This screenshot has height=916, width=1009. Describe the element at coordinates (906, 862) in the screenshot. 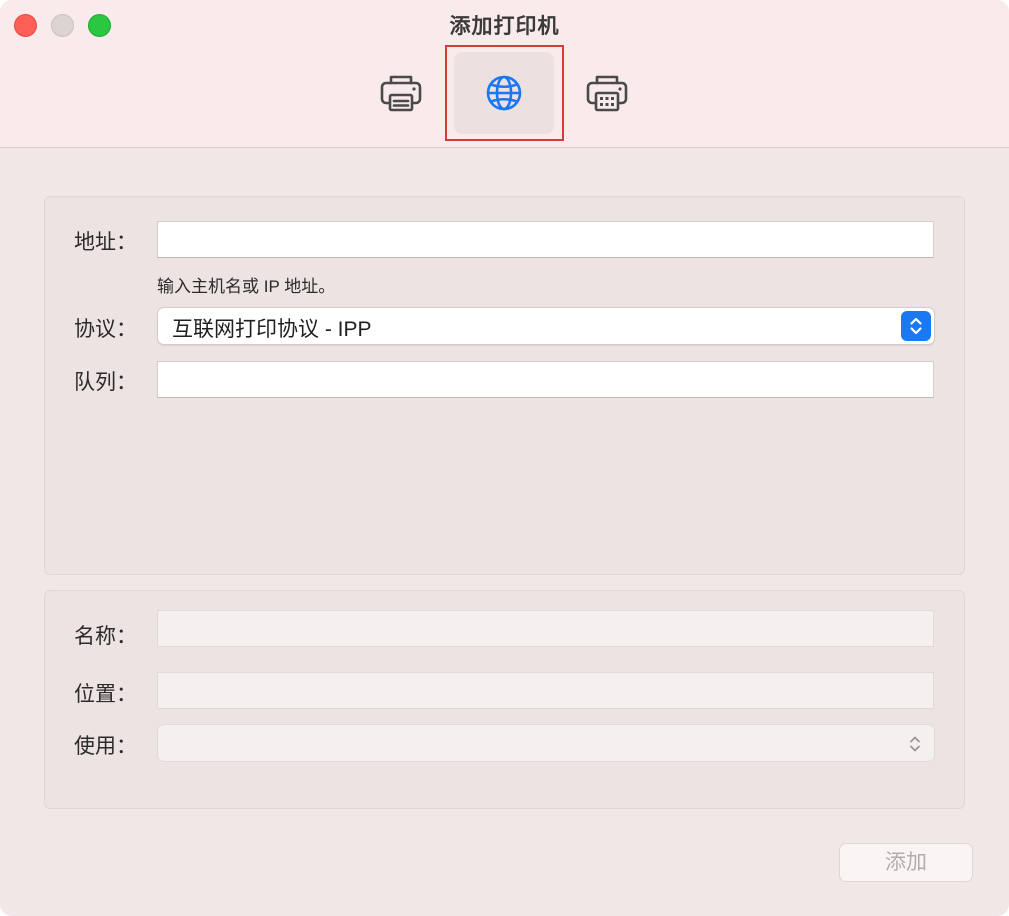

I see `add-button: 添加` at that location.